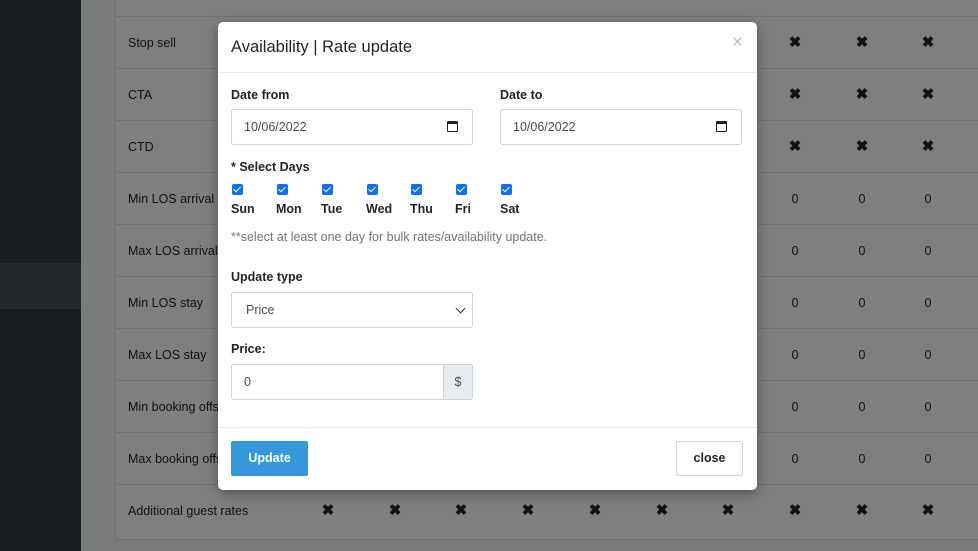  What do you see at coordinates (509, 200) in the screenshot?
I see `day-sat: Sat` at bounding box center [509, 200].